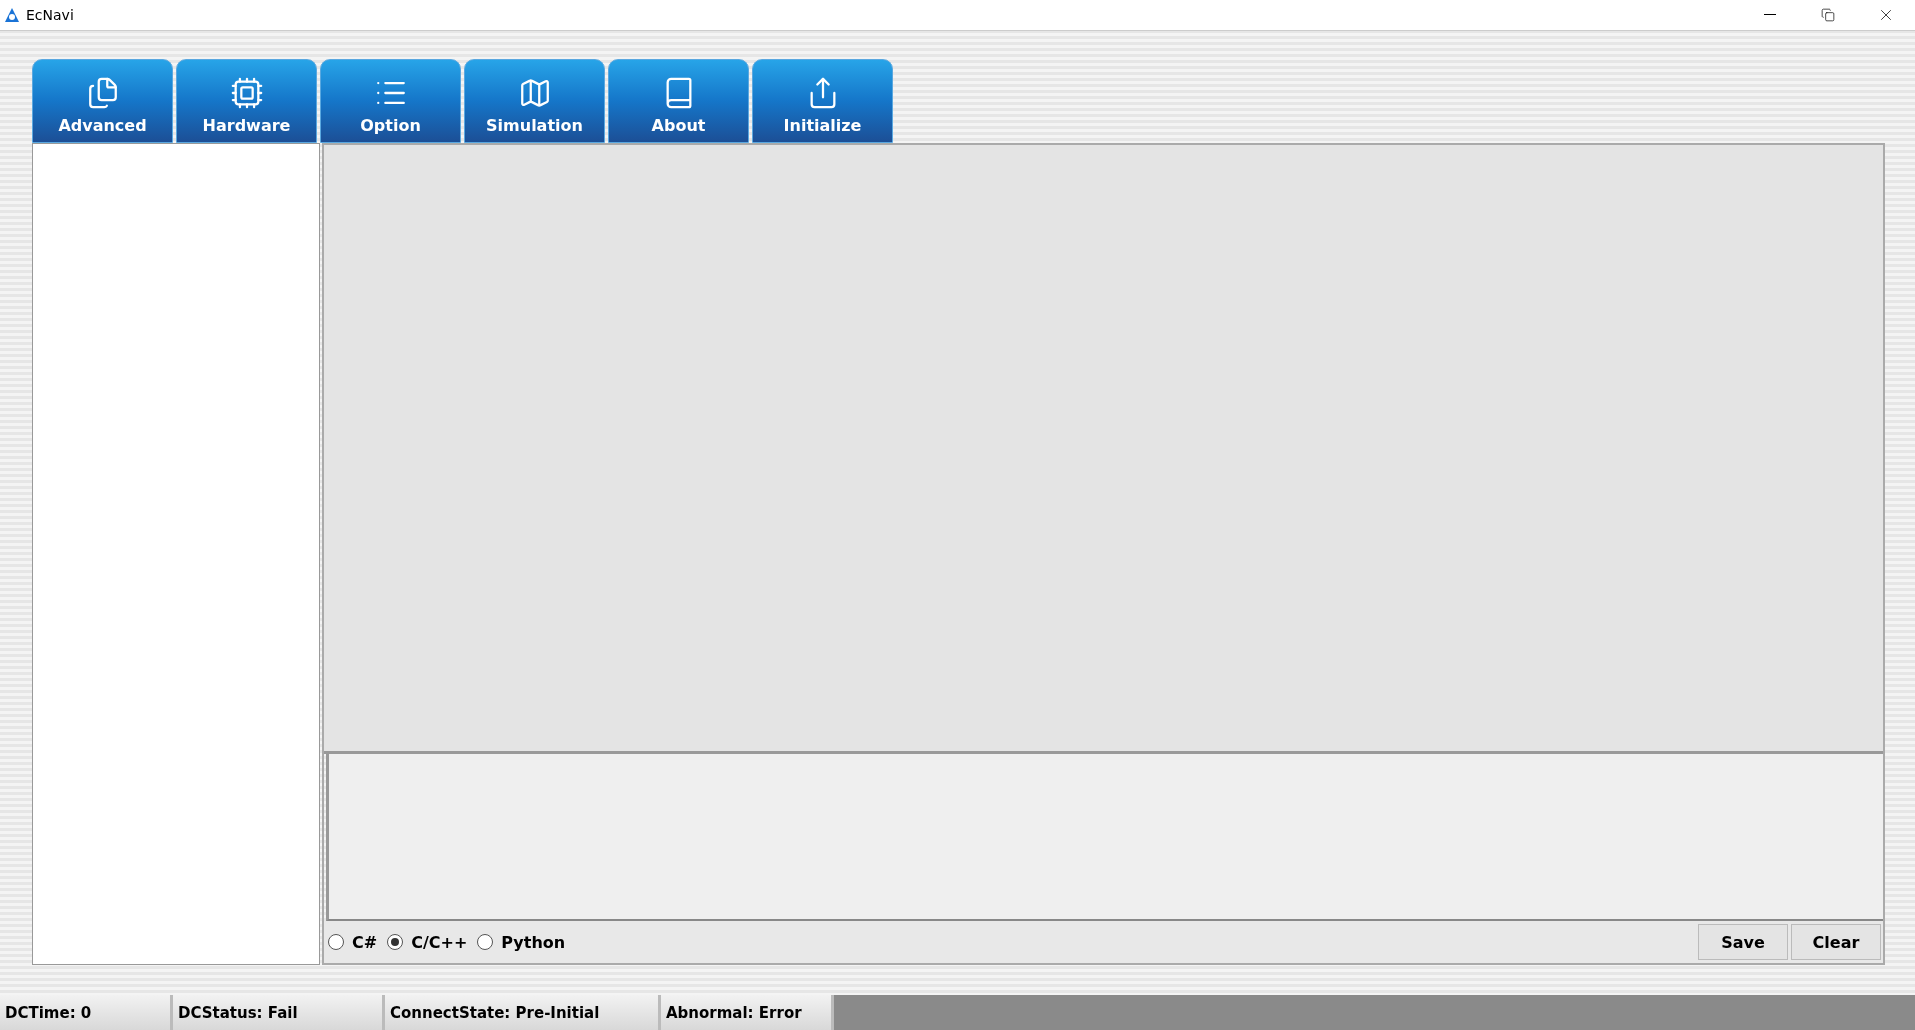 The width and height of the screenshot is (1915, 1030). What do you see at coordinates (678, 101) in the screenshot?
I see `toolbar-tab: About` at bounding box center [678, 101].